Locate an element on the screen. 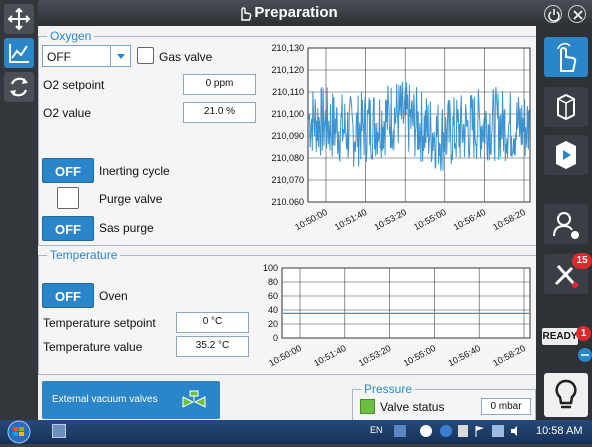 The height and width of the screenshot is (447, 592). language-indicator: EN is located at coordinates (376, 430).